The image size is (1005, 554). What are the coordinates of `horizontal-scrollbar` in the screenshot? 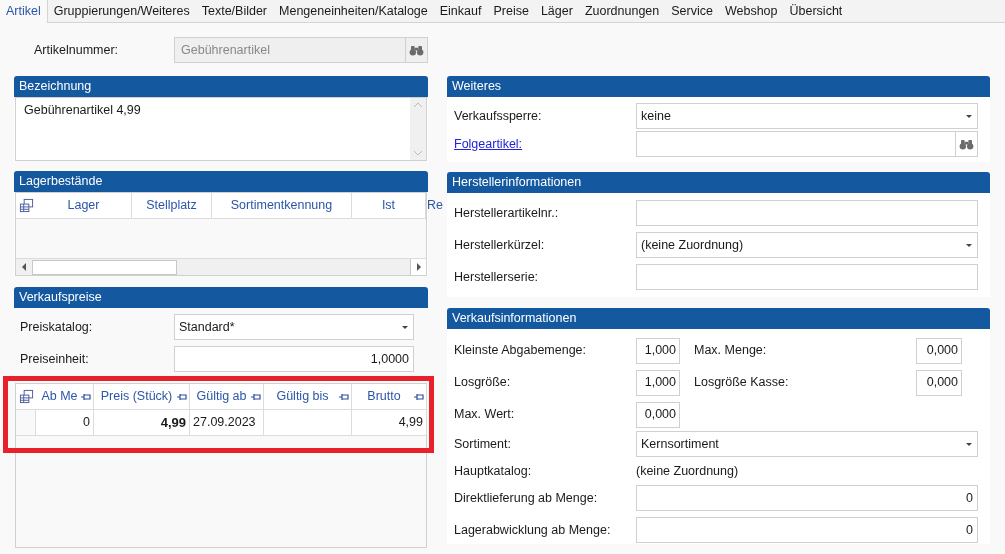 It's located at (221, 266).